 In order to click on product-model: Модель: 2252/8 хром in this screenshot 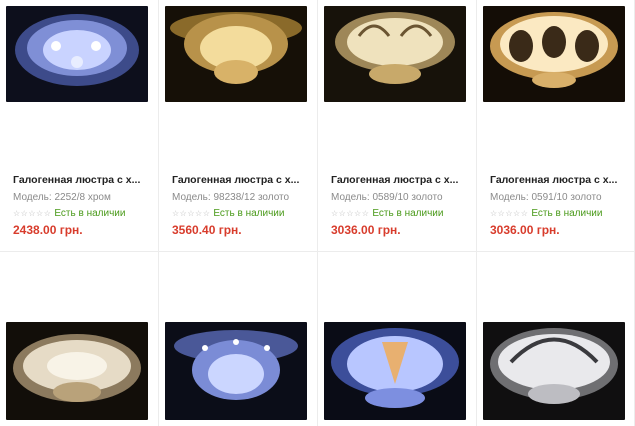, I will do `click(62, 197)`.